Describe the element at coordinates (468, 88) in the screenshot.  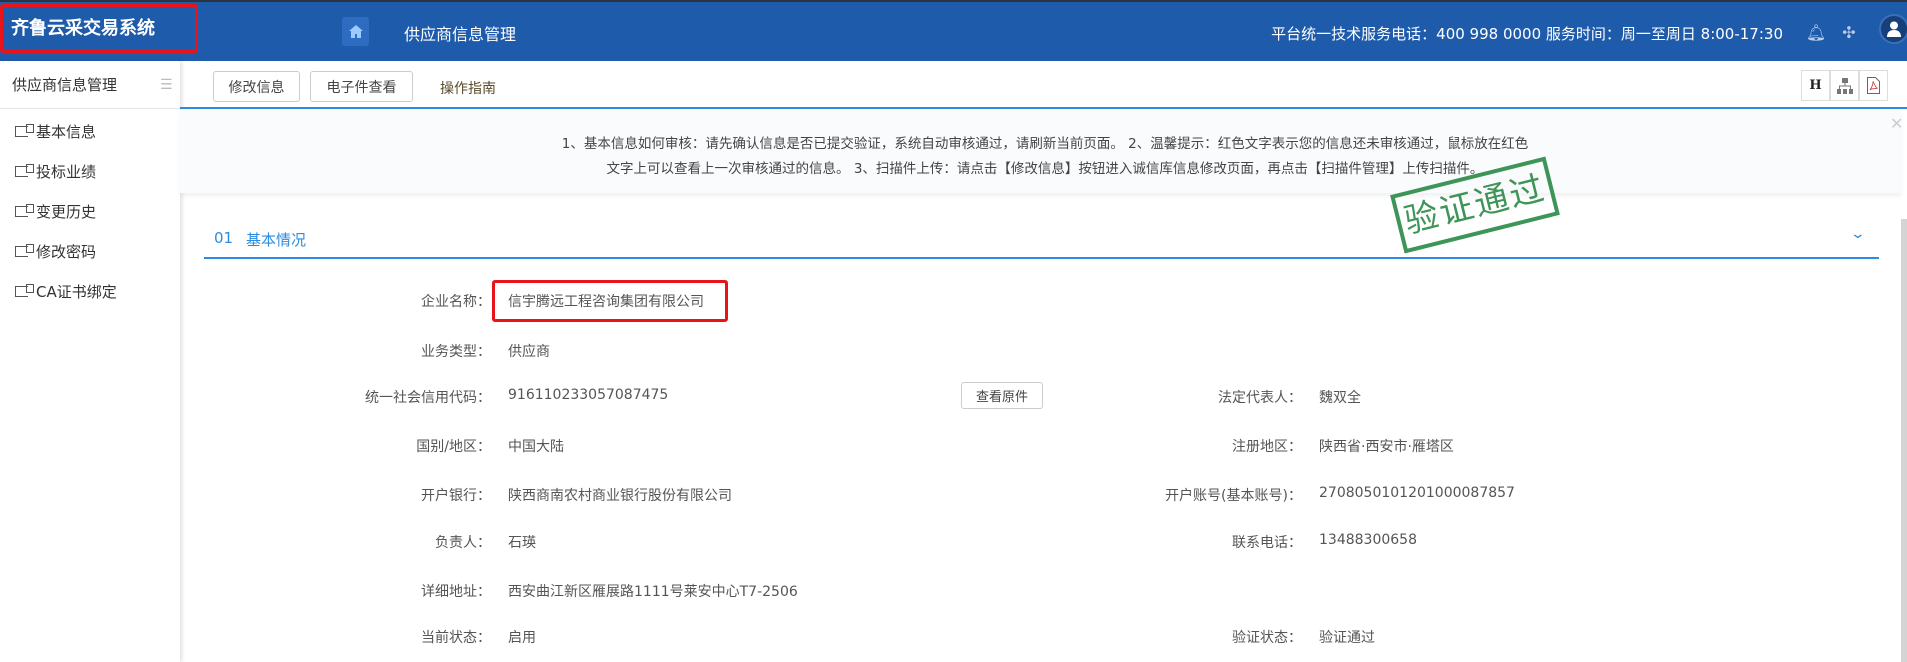
I see `guide-link: 操作指南` at that location.